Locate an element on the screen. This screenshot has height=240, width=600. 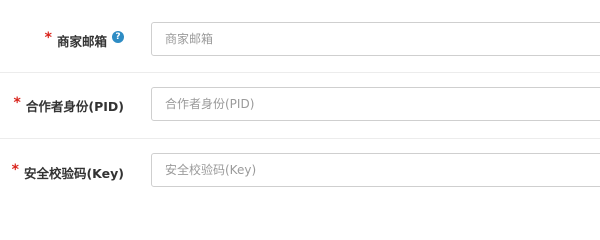
partner-pid-label: * 合作者身份(PID) is located at coordinates (62, 105).